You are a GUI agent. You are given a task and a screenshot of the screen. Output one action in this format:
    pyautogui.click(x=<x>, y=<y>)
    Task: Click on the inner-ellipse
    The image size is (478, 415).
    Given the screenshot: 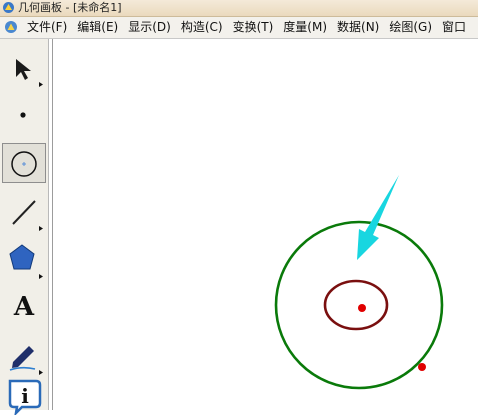 What is the action you would take?
    pyautogui.click(x=356, y=305)
    